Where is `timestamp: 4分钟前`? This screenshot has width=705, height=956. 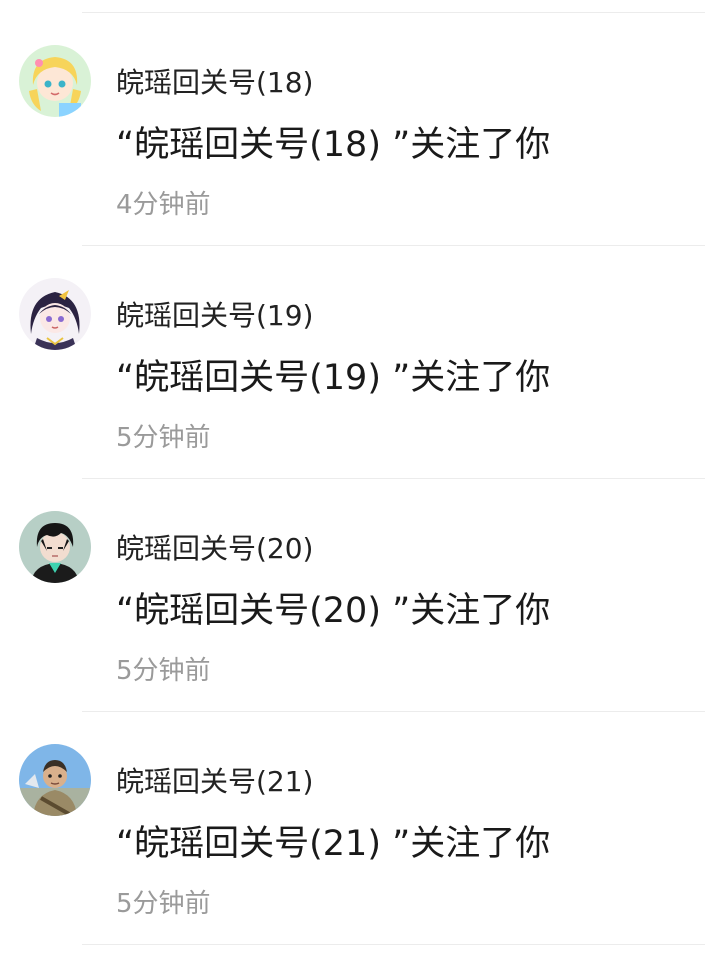
timestamp: 4分钟前 is located at coordinates (163, 205).